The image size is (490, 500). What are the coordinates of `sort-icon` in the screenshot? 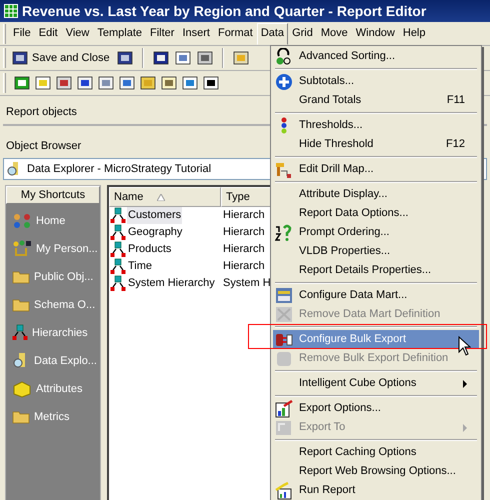 It's located at (284, 57).